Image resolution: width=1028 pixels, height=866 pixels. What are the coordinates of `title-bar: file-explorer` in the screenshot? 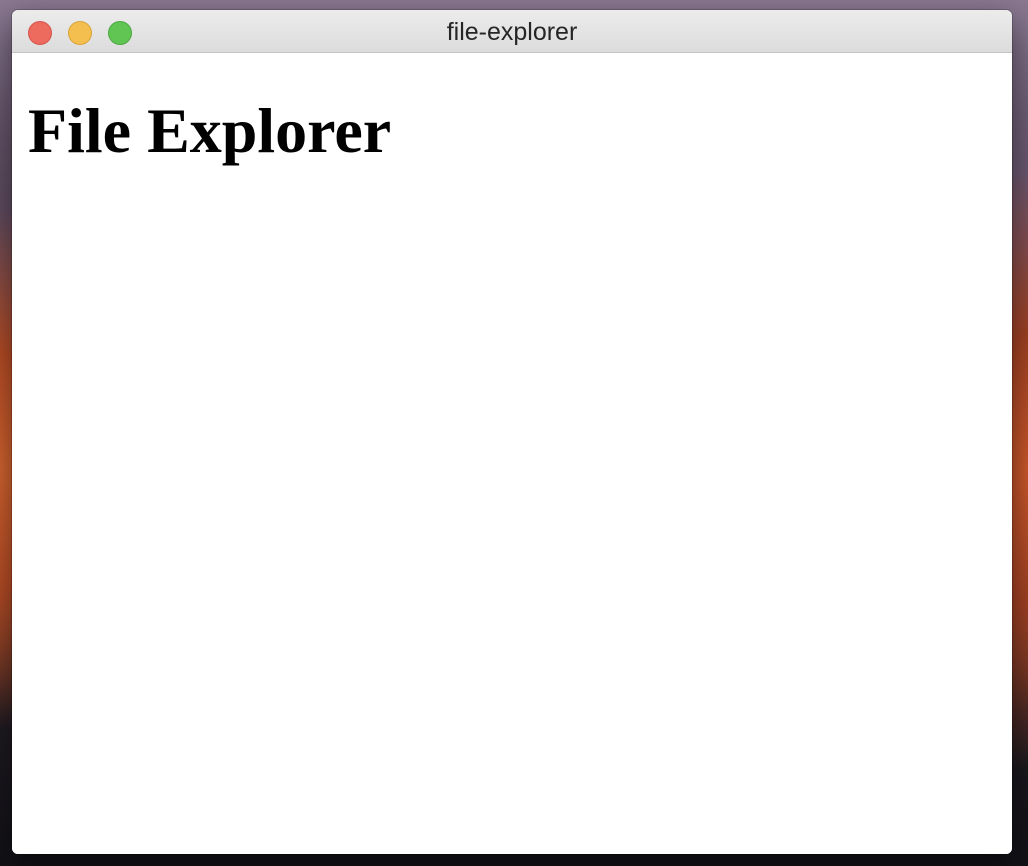 It's located at (512, 31).